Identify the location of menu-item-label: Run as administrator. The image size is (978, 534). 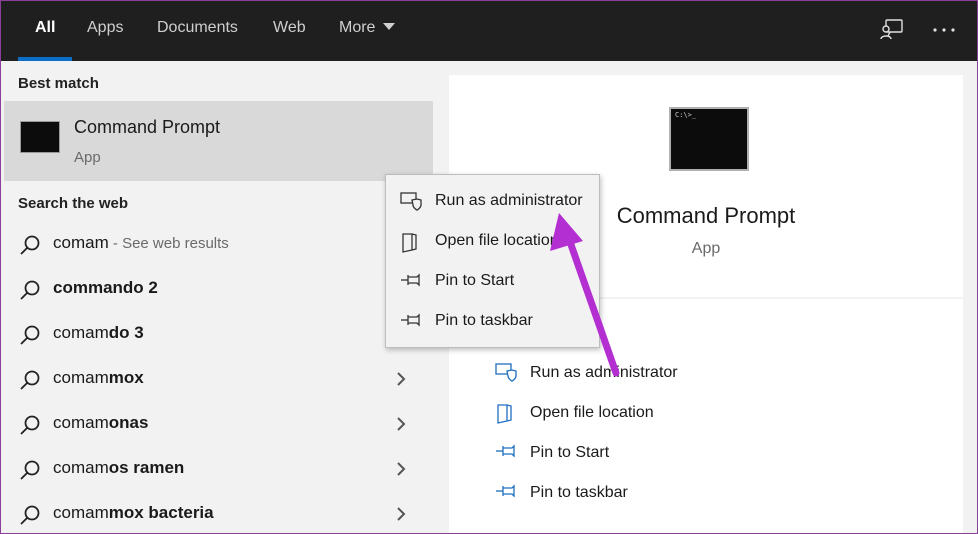
(509, 200).